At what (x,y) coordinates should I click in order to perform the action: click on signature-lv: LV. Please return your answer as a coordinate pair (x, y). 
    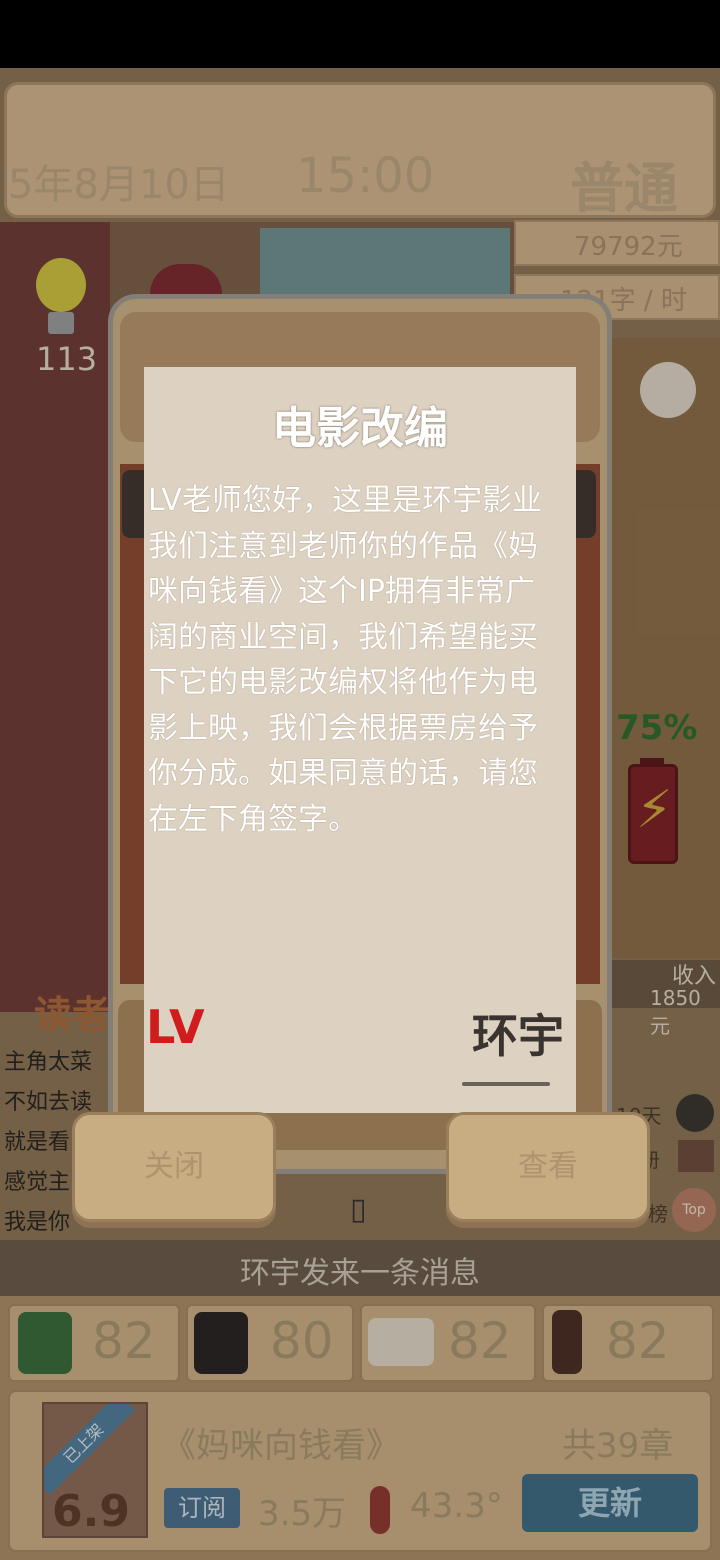
    Looking at the image, I should click on (175, 1027).